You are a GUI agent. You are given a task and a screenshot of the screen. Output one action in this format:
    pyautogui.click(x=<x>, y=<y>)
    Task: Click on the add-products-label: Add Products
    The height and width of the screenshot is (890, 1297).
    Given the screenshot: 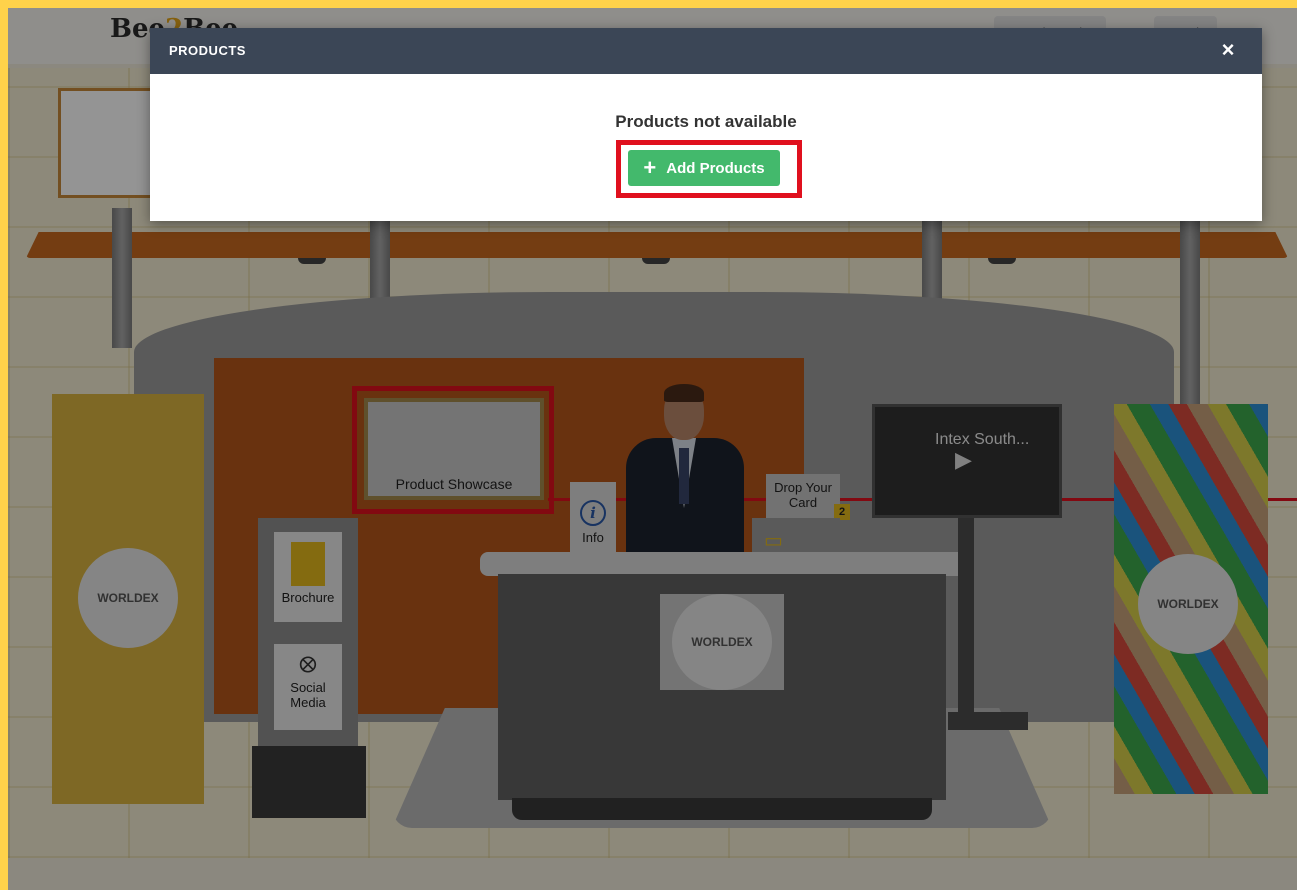 What is the action you would take?
    pyautogui.click(x=715, y=168)
    